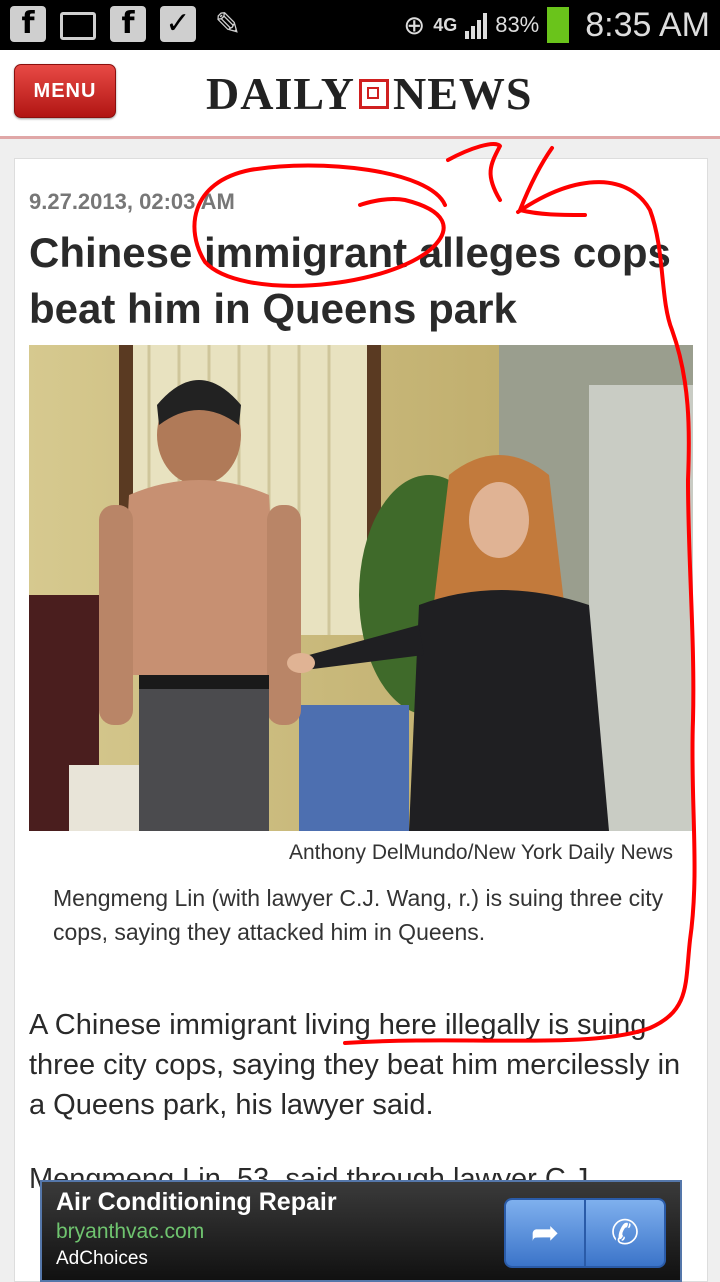 This screenshot has width=720, height=1282. What do you see at coordinates (517, 24) in the screenshot?
I see `battery-percent: 83%` at bounding box center [517, 24].